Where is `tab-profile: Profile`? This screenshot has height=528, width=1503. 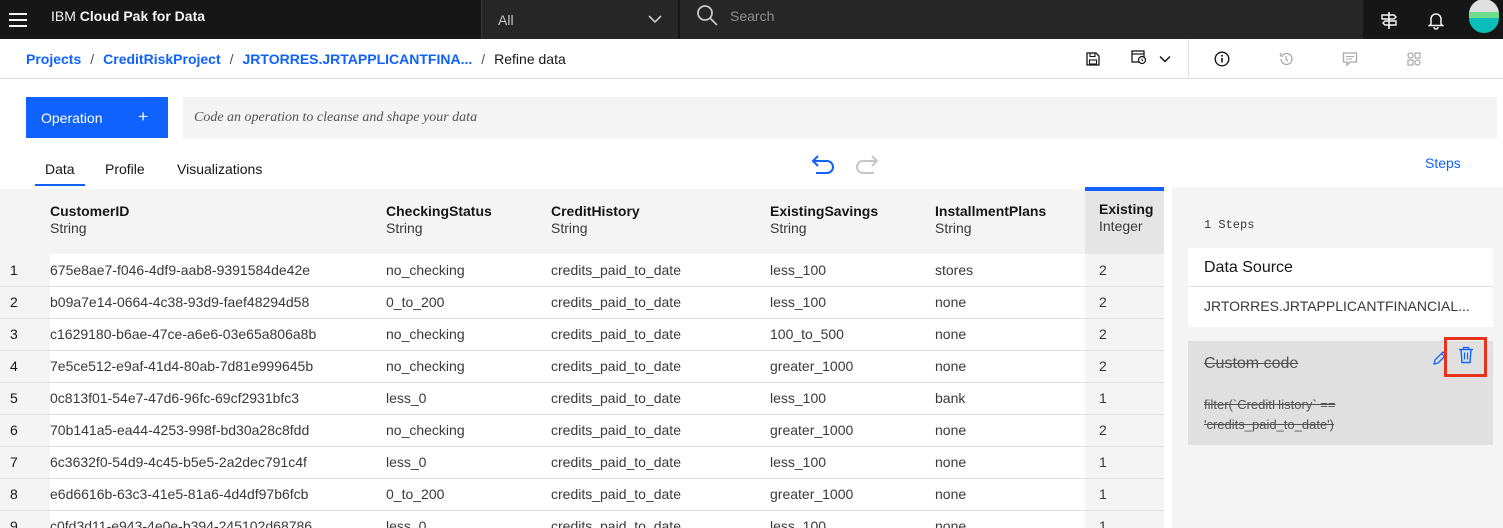 tab-profile: Profile is located at coordinates (125, 169).